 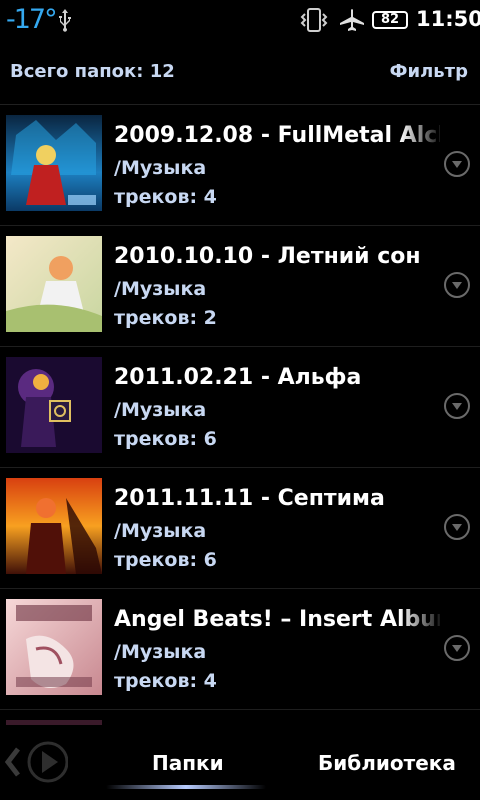 I want to click on tab-library: Библиотека, so click(x=387, y=763).